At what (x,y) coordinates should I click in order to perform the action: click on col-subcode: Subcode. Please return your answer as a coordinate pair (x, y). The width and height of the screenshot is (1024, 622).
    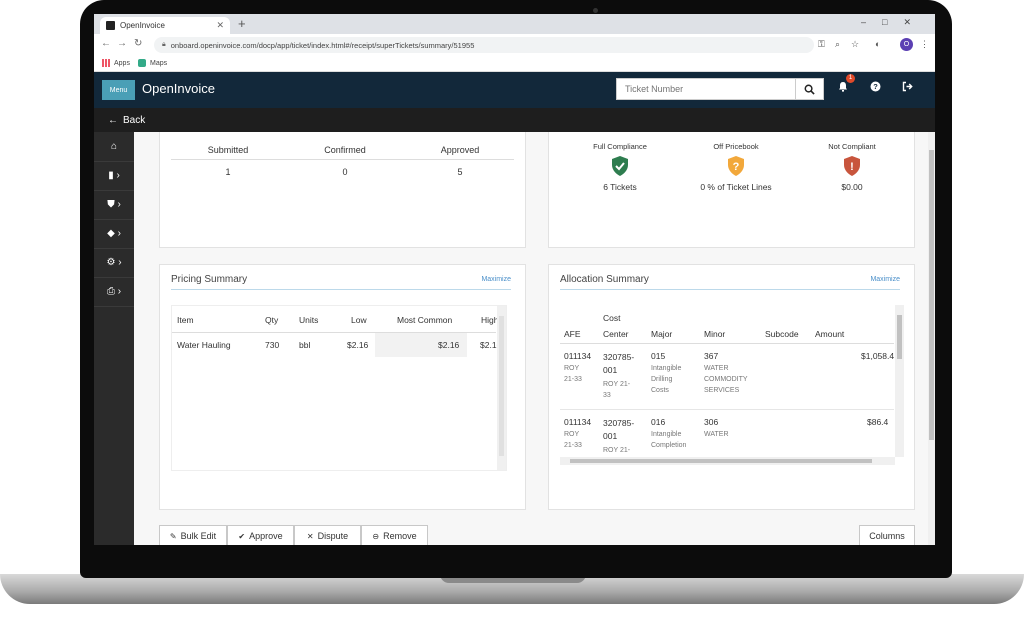
    Looking at the image, I should click on (782, 334).